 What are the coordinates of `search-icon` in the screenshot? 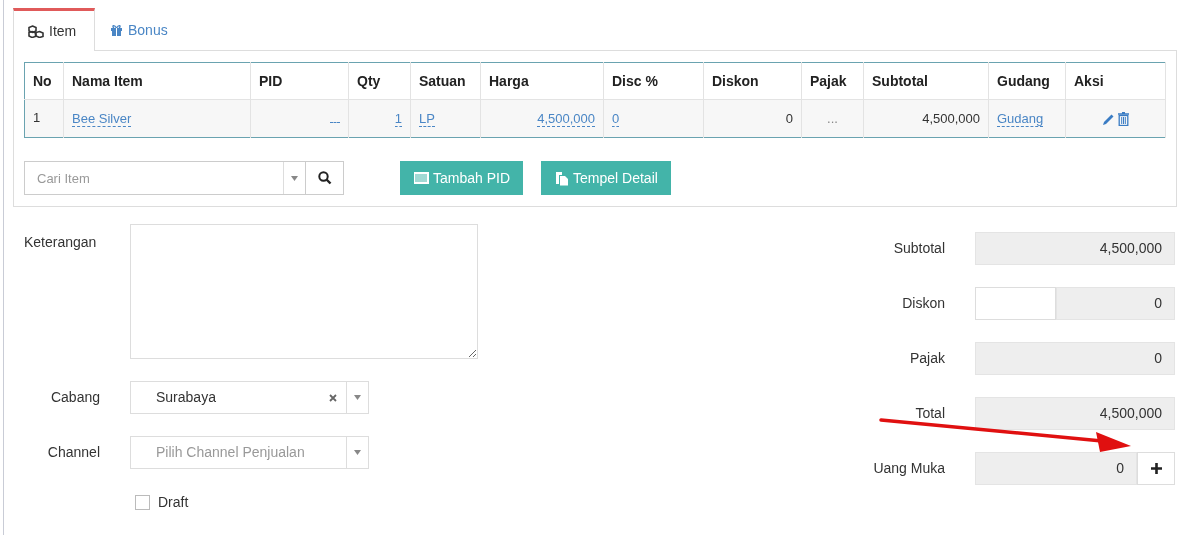 It's located at (324, 178).